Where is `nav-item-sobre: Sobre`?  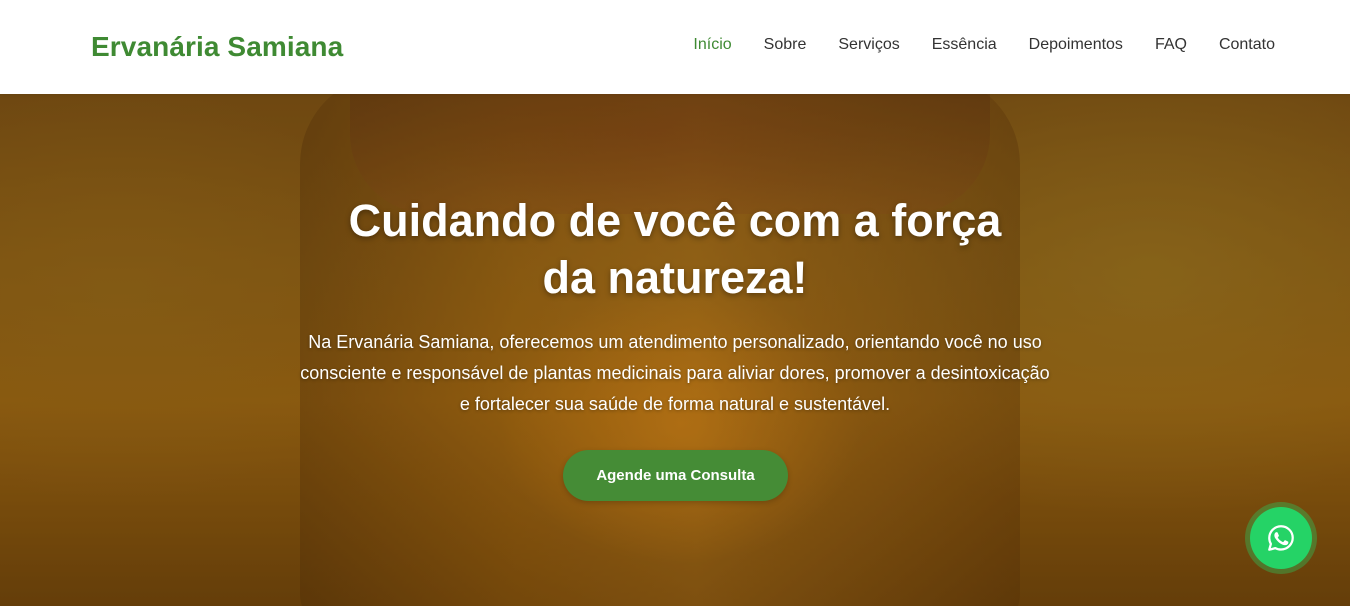 nav-item-sobre: Sobre is located at coordinates (785, 45).